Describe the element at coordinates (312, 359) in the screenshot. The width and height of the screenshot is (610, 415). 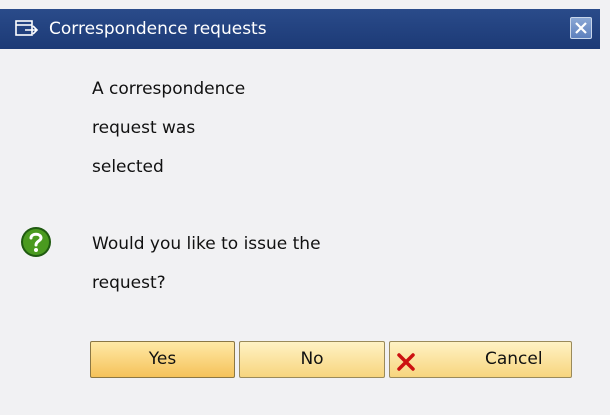
I see `no-button: No` at that location.